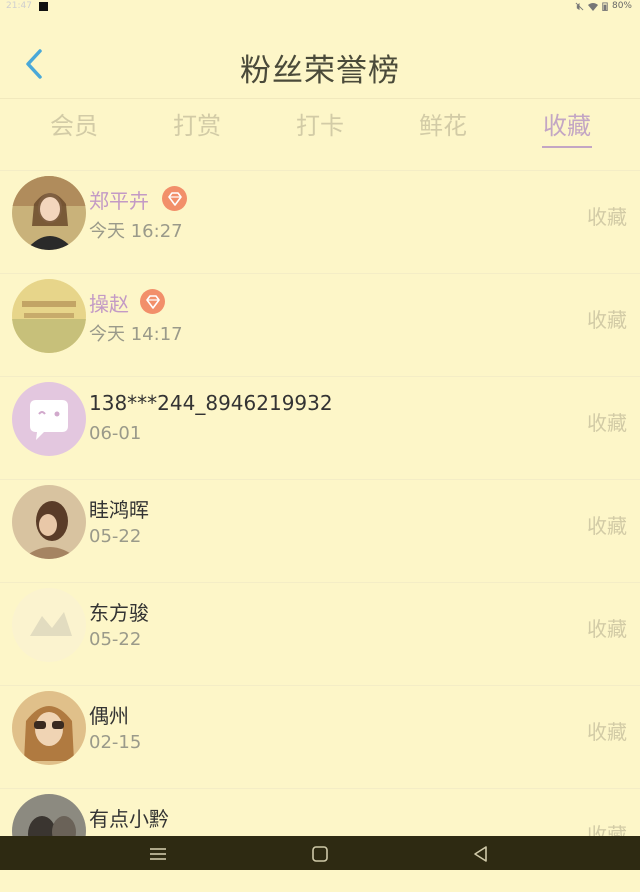 The image size is (640, 892). I want to click on fan-name: 138***244_8946219932, so click(211, 403).